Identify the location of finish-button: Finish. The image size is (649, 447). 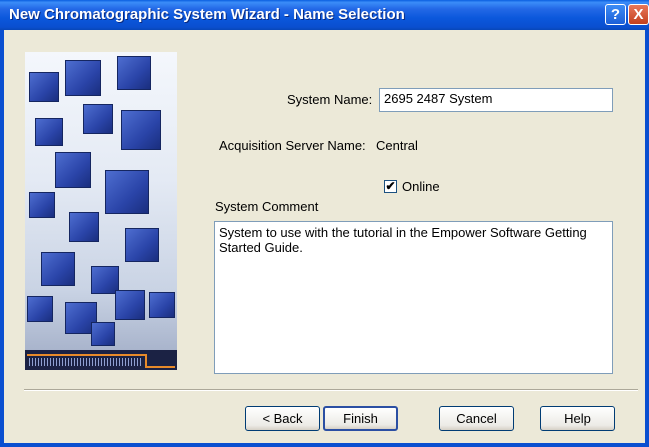
(360, 418).